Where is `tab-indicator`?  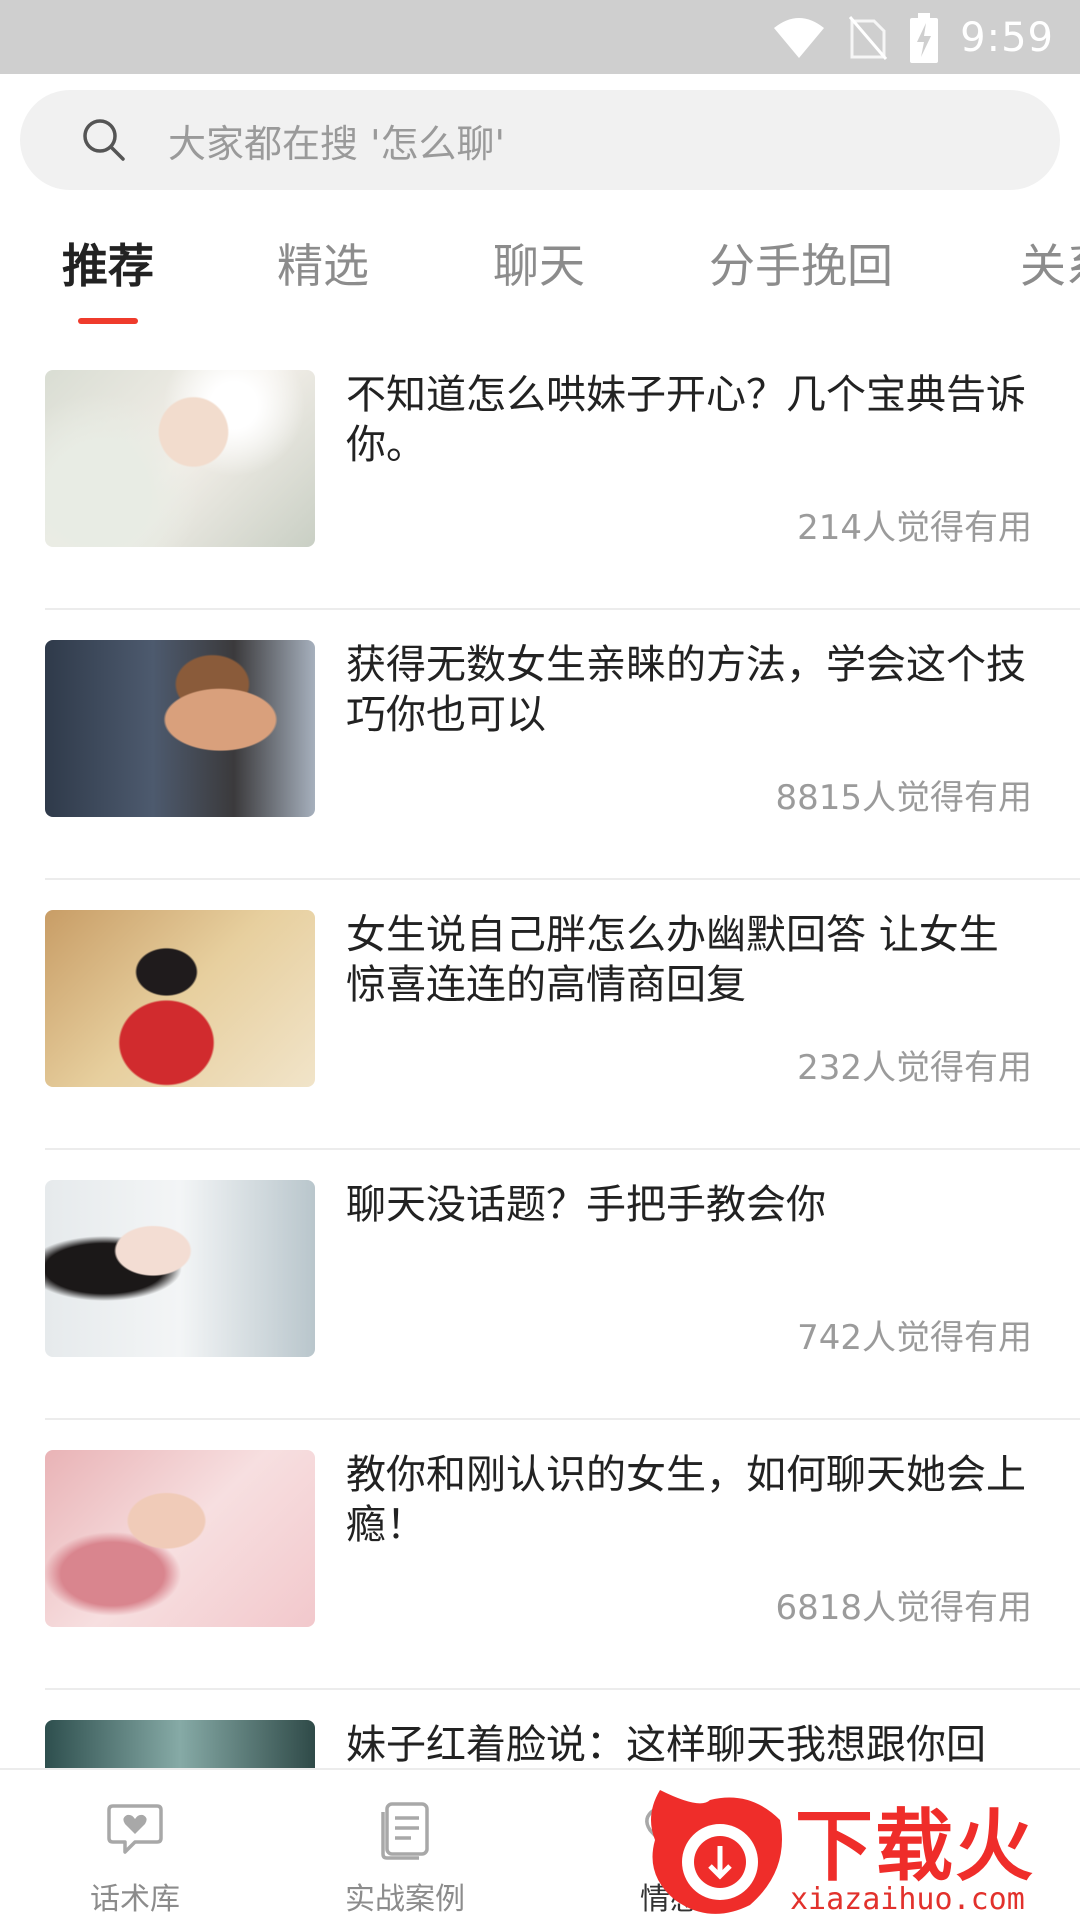
tab-indicator is located at coordinates (108, 321).